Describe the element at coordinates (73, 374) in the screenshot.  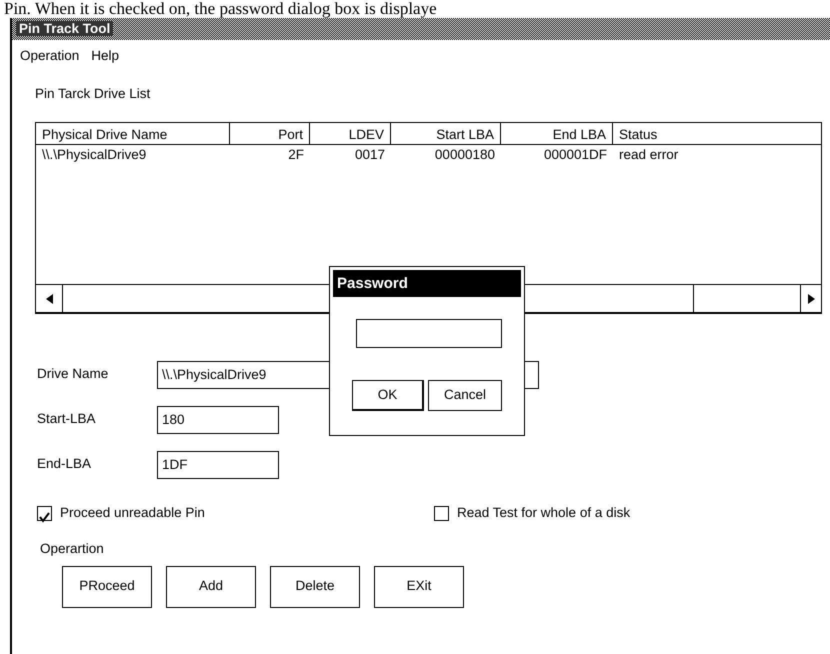
I see `field-label: Drive Name` at that location.